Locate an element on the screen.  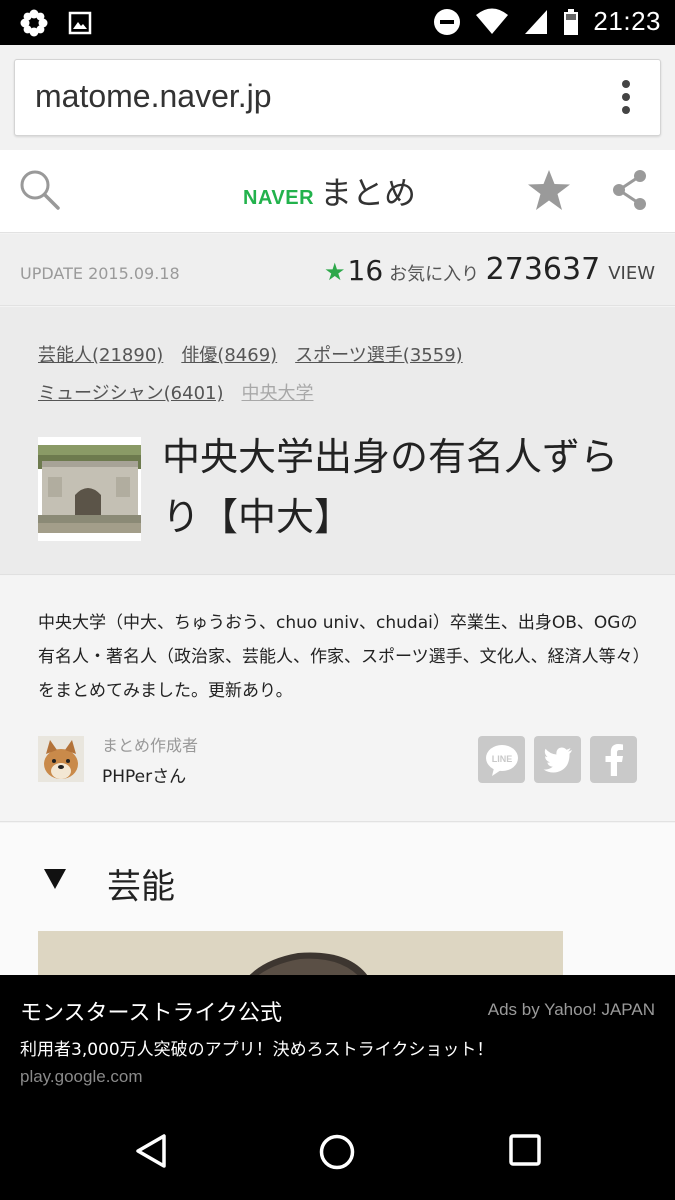
status-bar: 21:23 is located at coordinates (337, 22).